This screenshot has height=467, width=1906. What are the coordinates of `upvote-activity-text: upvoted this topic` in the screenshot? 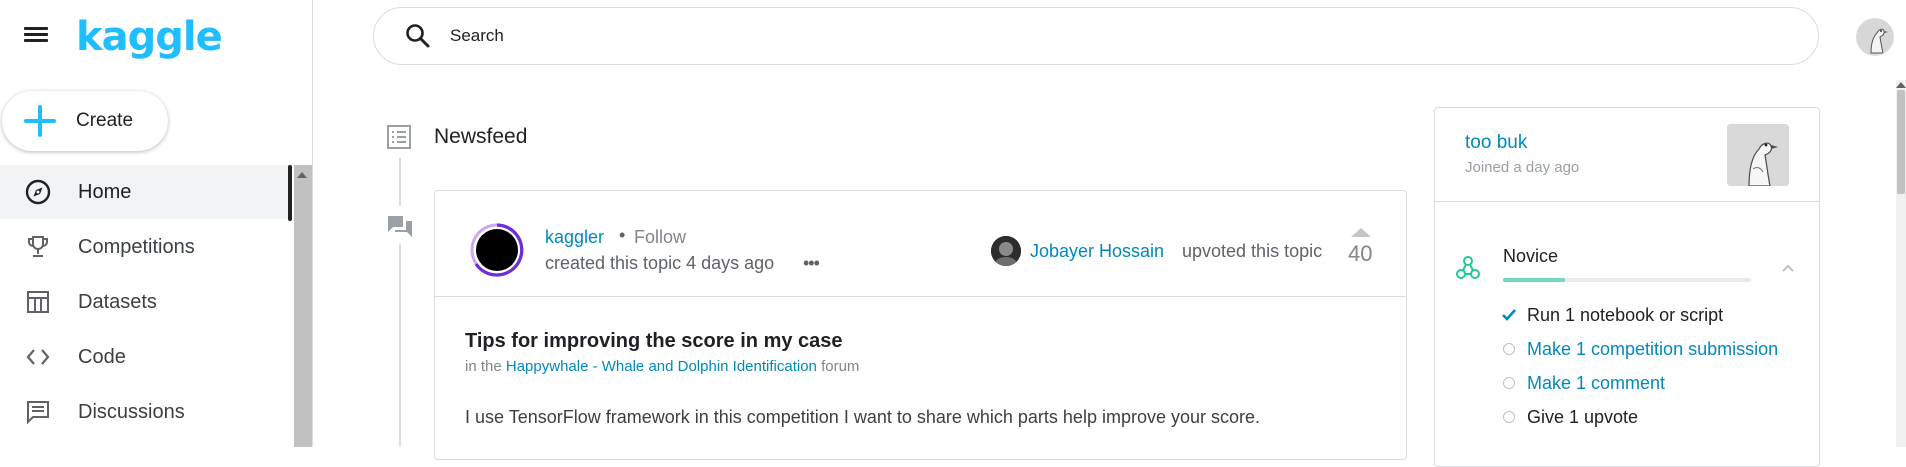 It's located at (1252, 251).